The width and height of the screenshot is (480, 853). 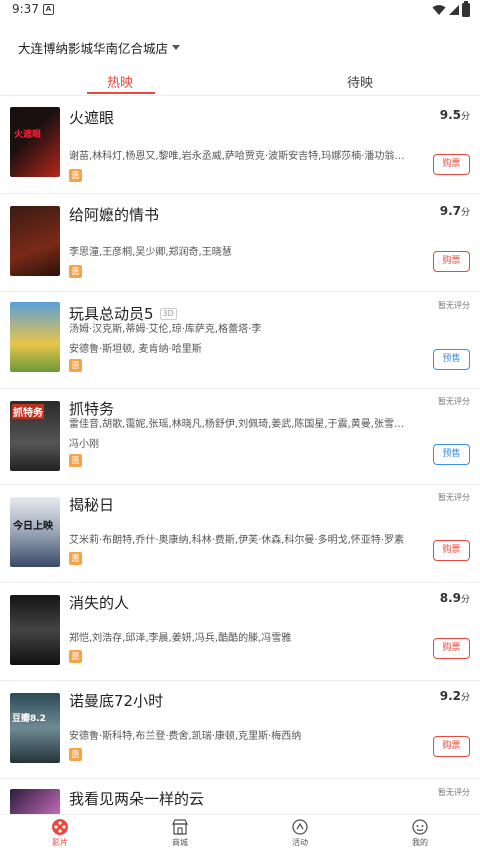 What do you see at coordinates (240, 81) in the screenshot?
I see `movie-tabs: 热映 待映` at bounding box center [240, 81].